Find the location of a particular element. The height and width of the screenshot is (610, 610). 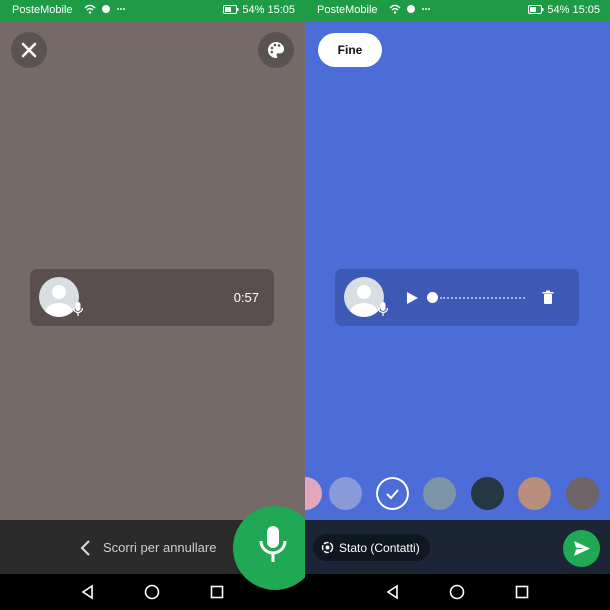

close-icon is located at coordinates (29, 50).